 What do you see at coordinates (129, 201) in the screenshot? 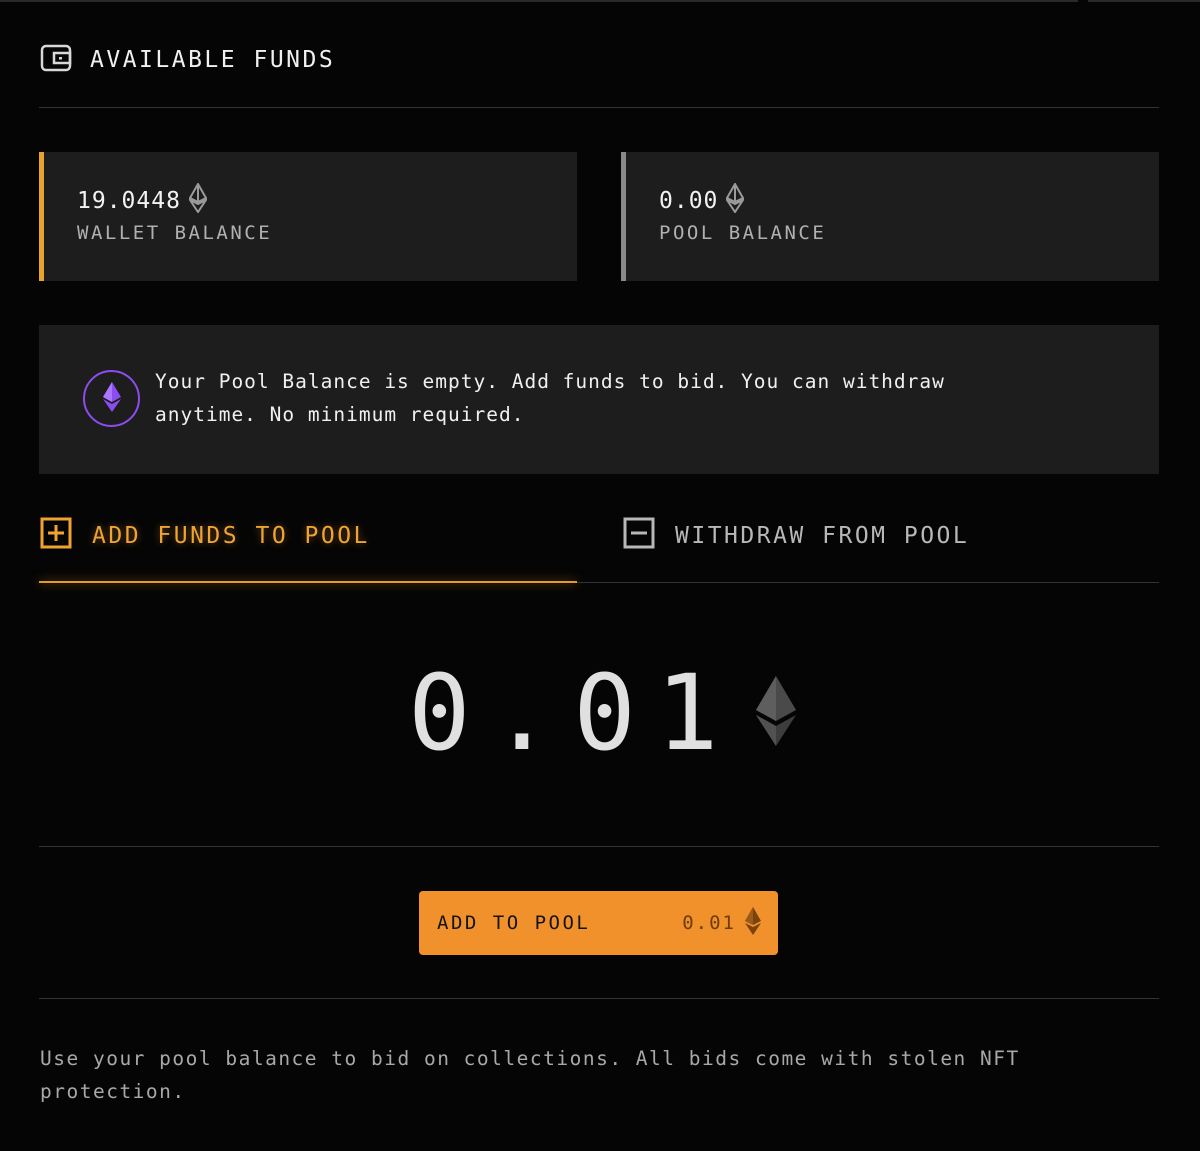
I see `wallet-balance-value: 19.0448` at bounding box center [129, 201].